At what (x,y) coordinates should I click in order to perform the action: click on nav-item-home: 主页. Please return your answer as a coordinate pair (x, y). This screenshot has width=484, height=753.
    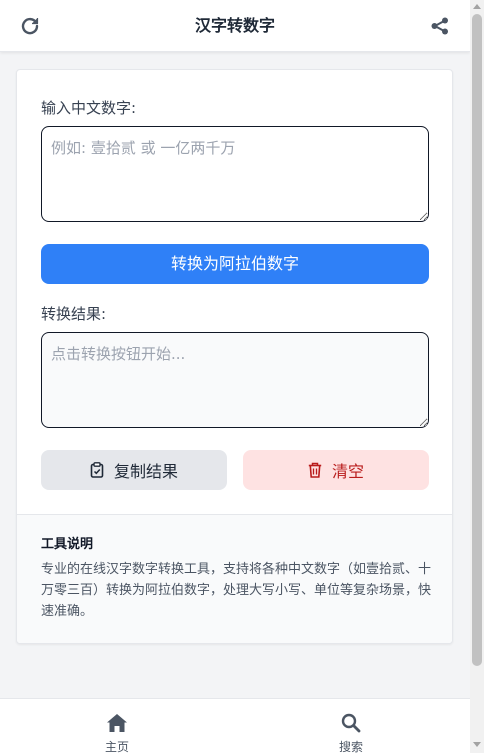
    Looking at the image, I should click on (117, 726).